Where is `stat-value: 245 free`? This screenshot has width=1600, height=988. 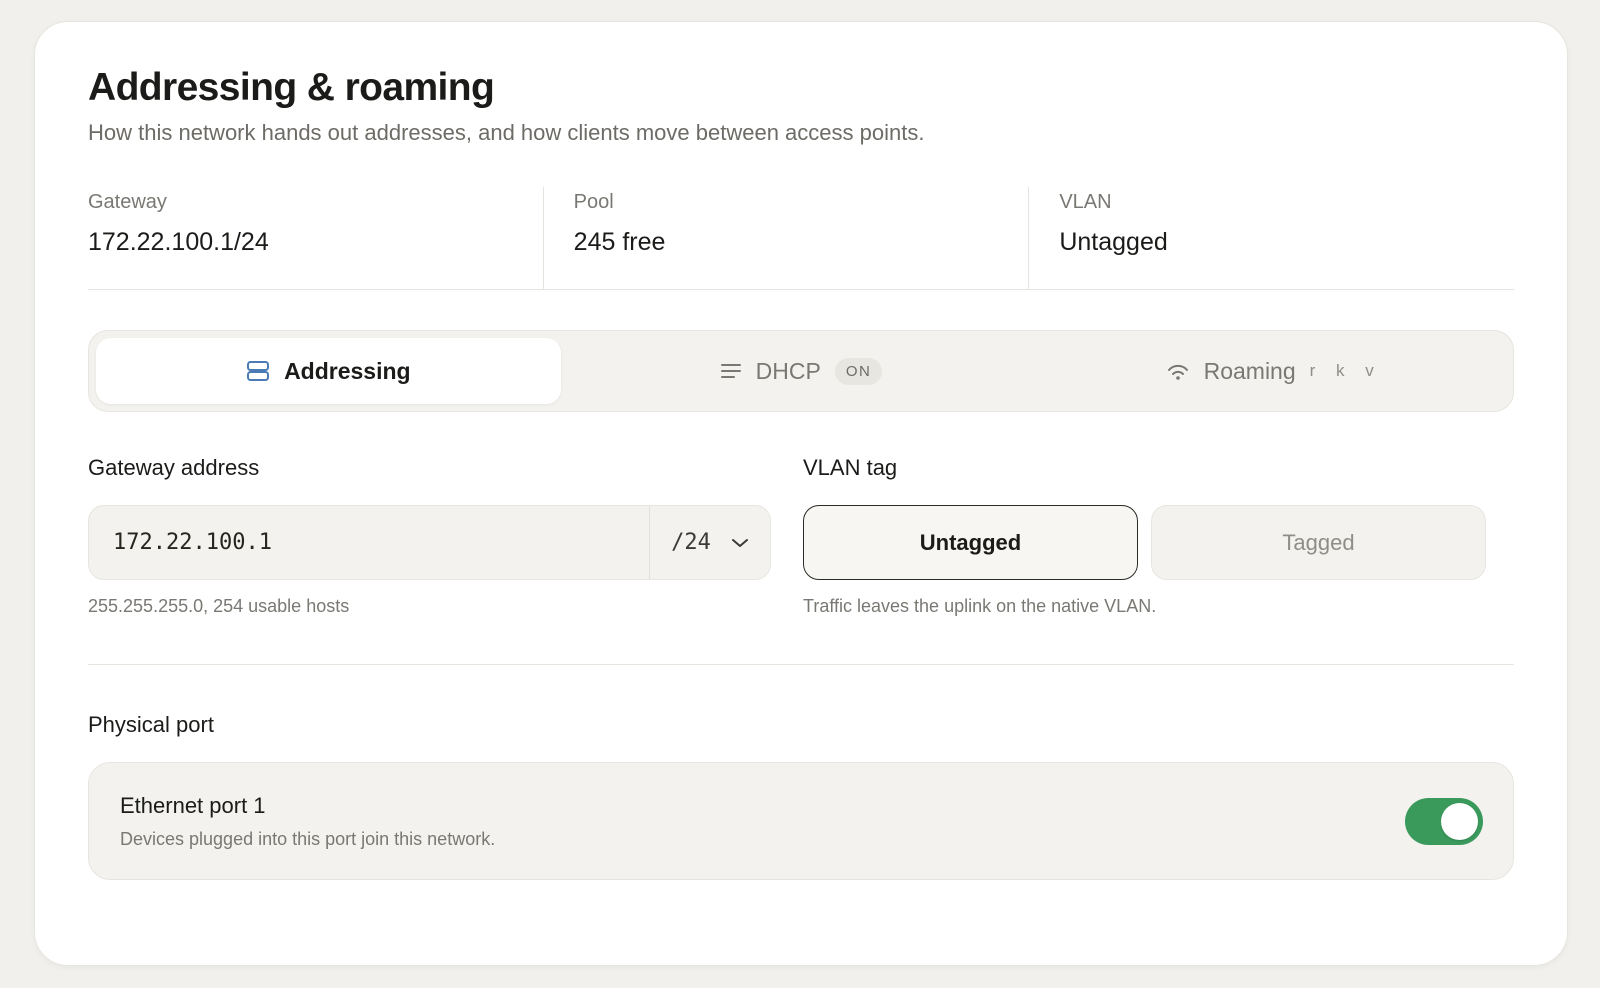 stat-value: 245 free is located at coordinates (619, 242).